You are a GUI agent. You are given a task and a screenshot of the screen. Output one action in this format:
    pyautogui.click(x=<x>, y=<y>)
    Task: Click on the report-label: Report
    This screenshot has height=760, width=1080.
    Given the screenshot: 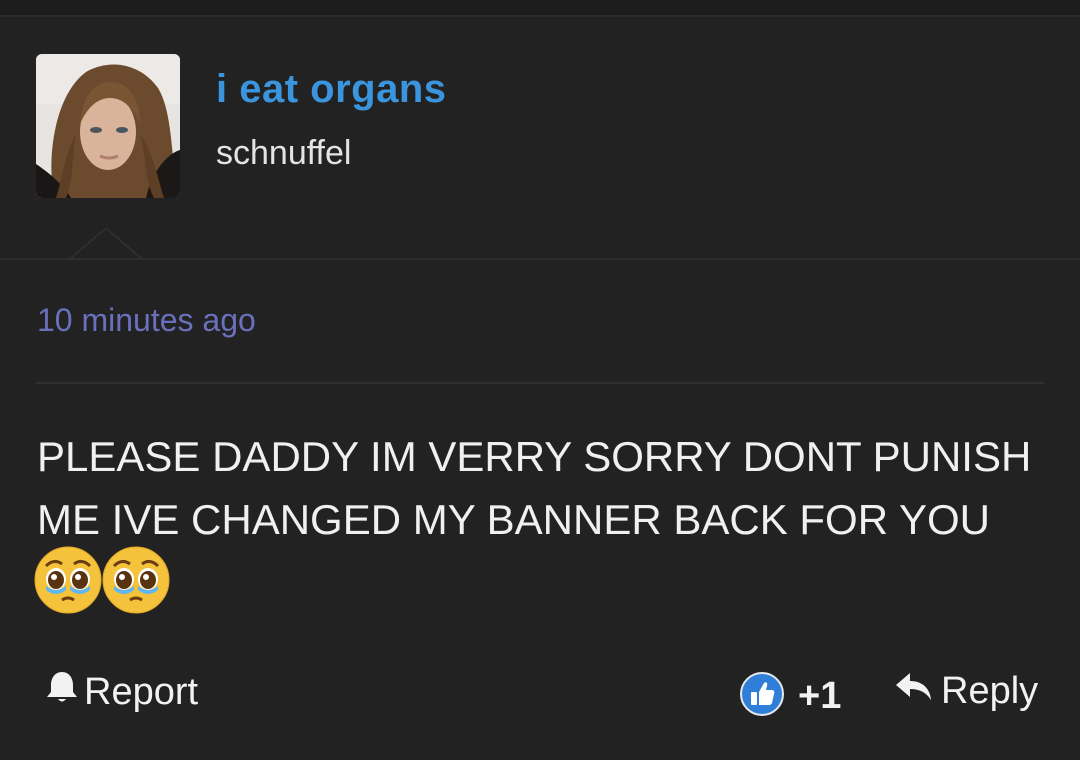 What is the action you would take?
    pyautogui.click(x=141, y=691)
    